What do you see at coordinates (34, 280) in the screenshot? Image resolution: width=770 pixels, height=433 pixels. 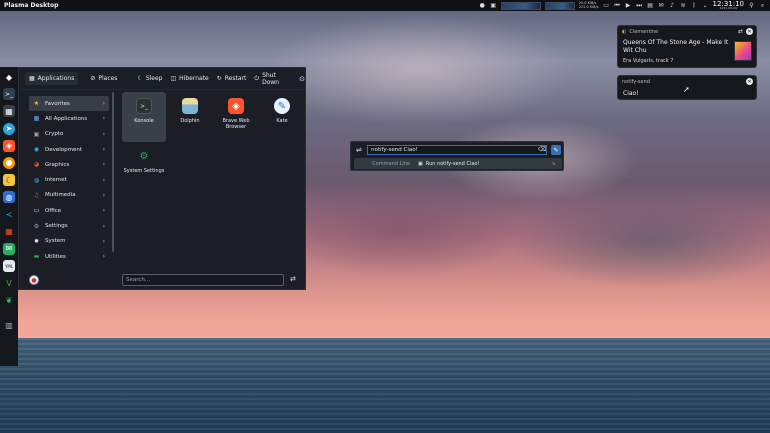 I see `user-avatar: ●` at bounding box center [34, 280].